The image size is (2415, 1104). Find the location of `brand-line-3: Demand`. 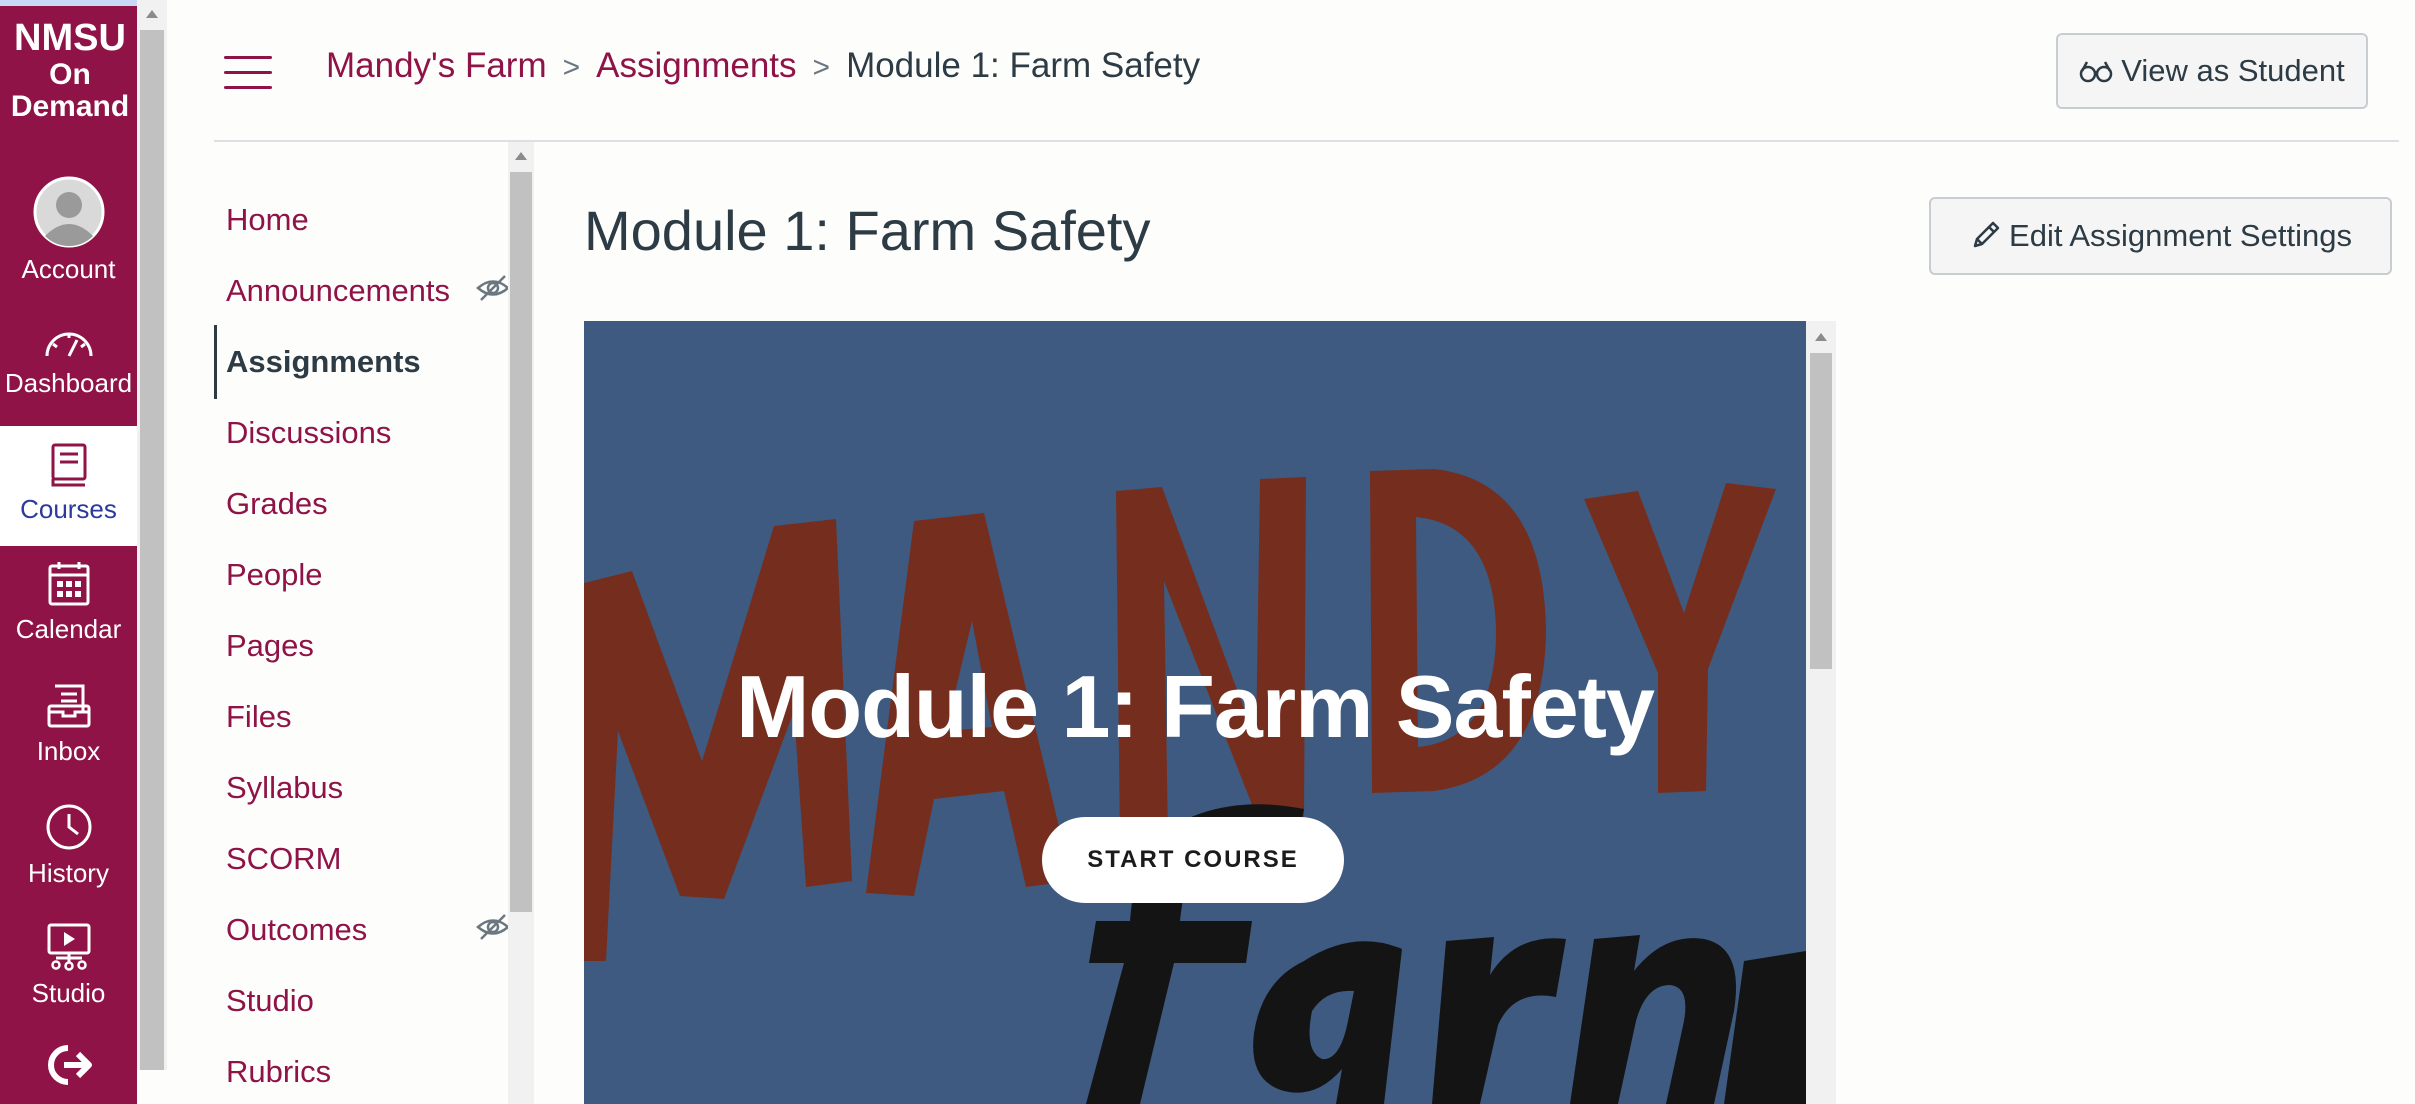

brand-line-3: Demand is located at coordinates (70, 107).